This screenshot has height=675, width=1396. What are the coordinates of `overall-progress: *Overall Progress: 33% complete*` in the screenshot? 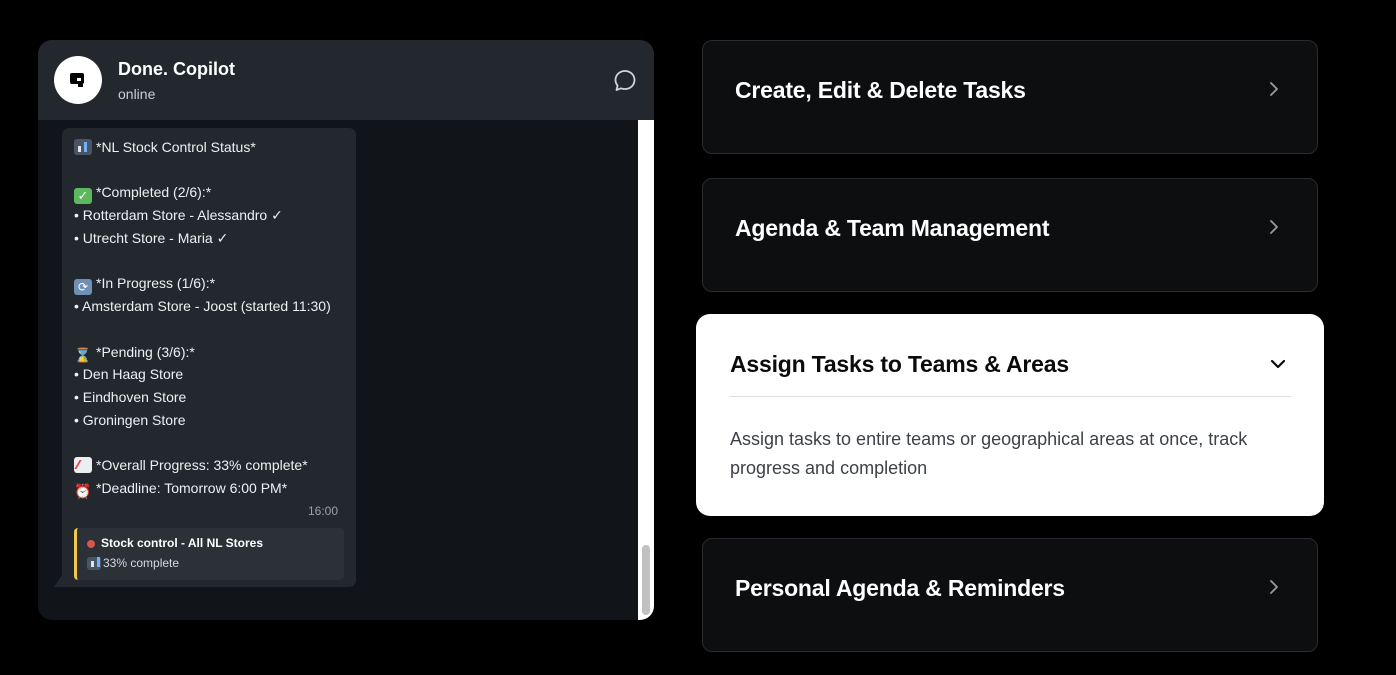 It's located at (202, 465).